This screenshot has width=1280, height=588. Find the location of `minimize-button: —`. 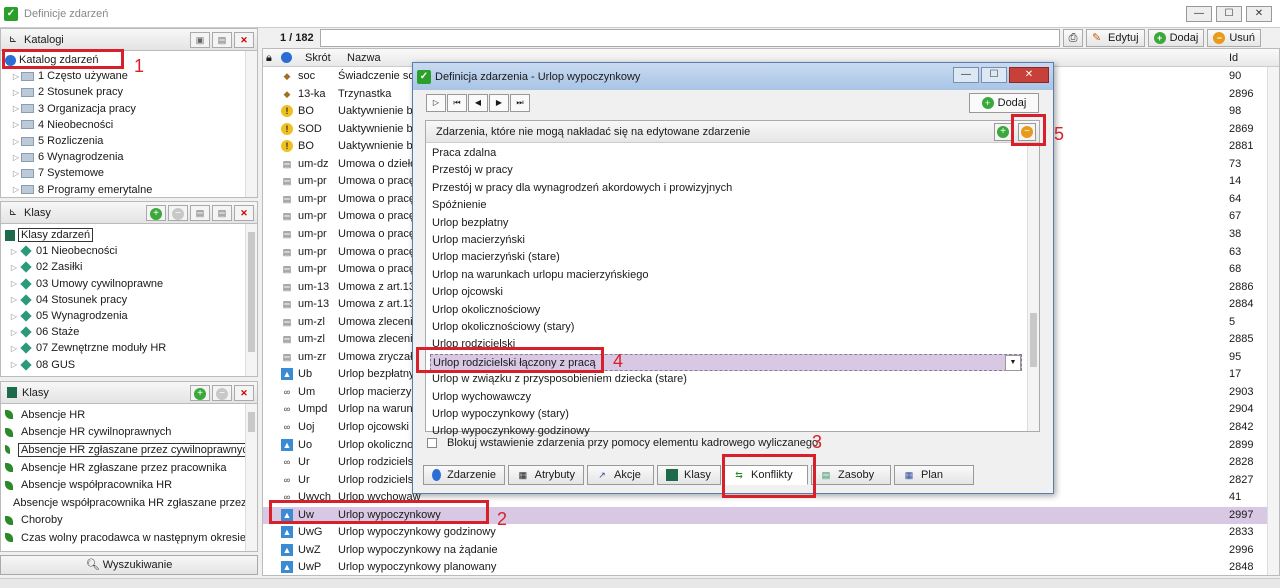

minimize-button: — is located at coordinates (1199, 14).